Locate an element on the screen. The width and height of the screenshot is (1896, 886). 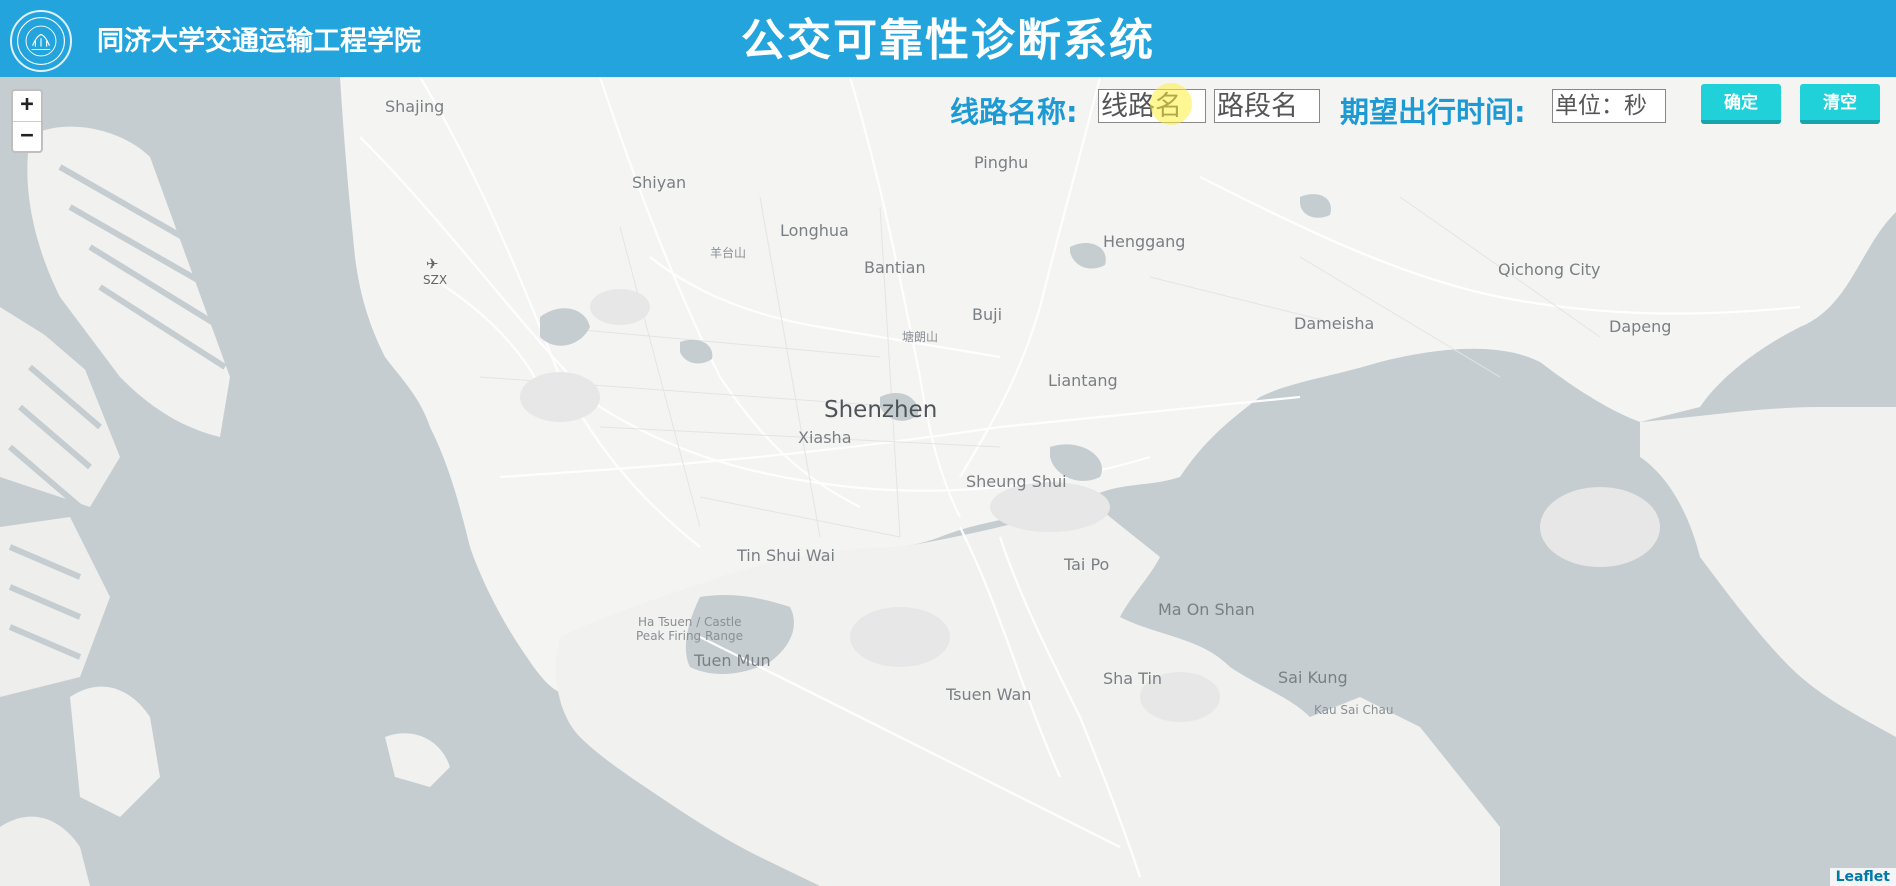
clear-button: 清空 is located at coordinates (1840, 104).